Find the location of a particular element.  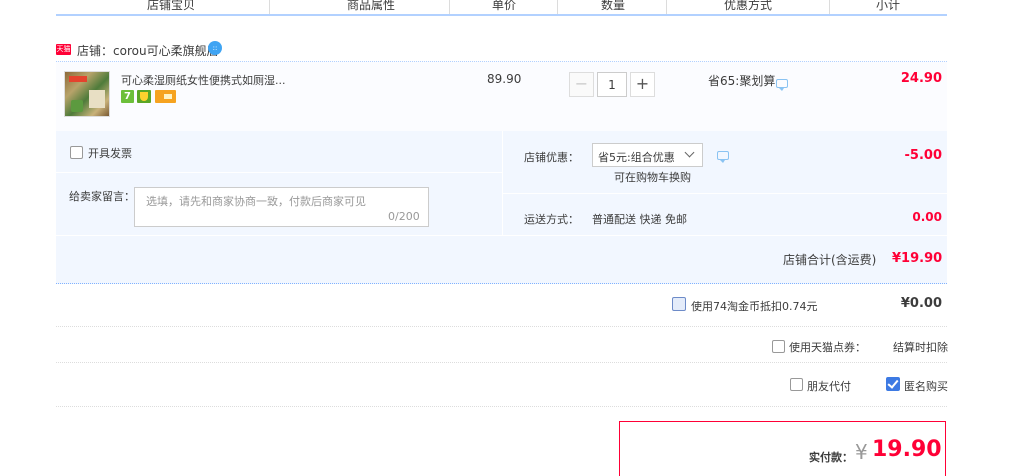

shop-name-link: corou可心柔旗舰店 is located at coordinates (166, 51).